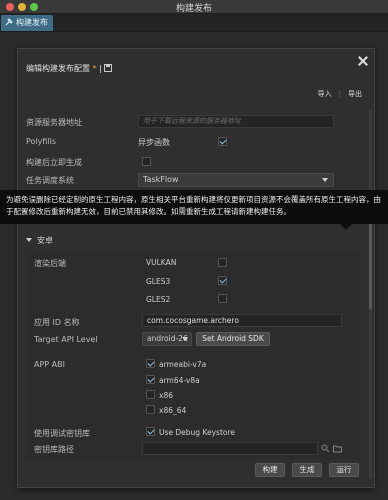 This screenshot has height=500, width=388. Describe the element at coordinates (62, 433) in the screenshot. I see `debug-keystore-label: 使用调试密钥库` at that location.